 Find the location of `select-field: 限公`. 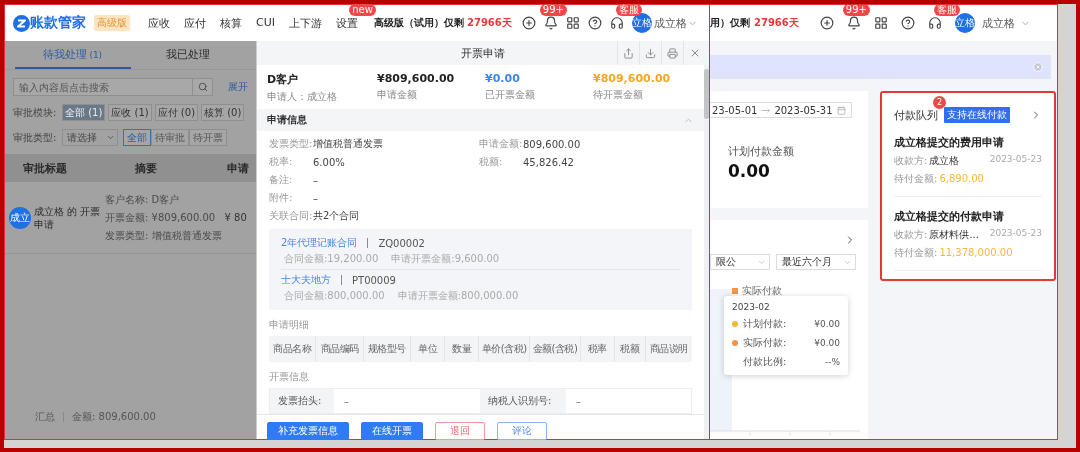

select-field: 限公 is located at coordinates (740, 262).